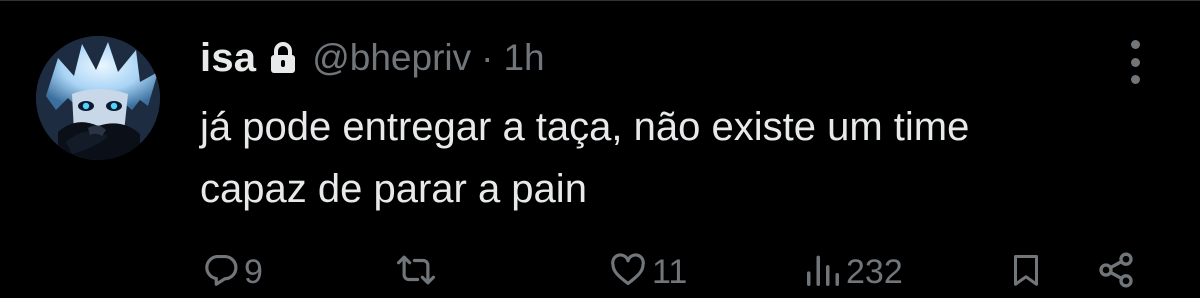  Describe the element at coordinates (874, 271) in the screenshot. I see `view-count: 232` at that location.